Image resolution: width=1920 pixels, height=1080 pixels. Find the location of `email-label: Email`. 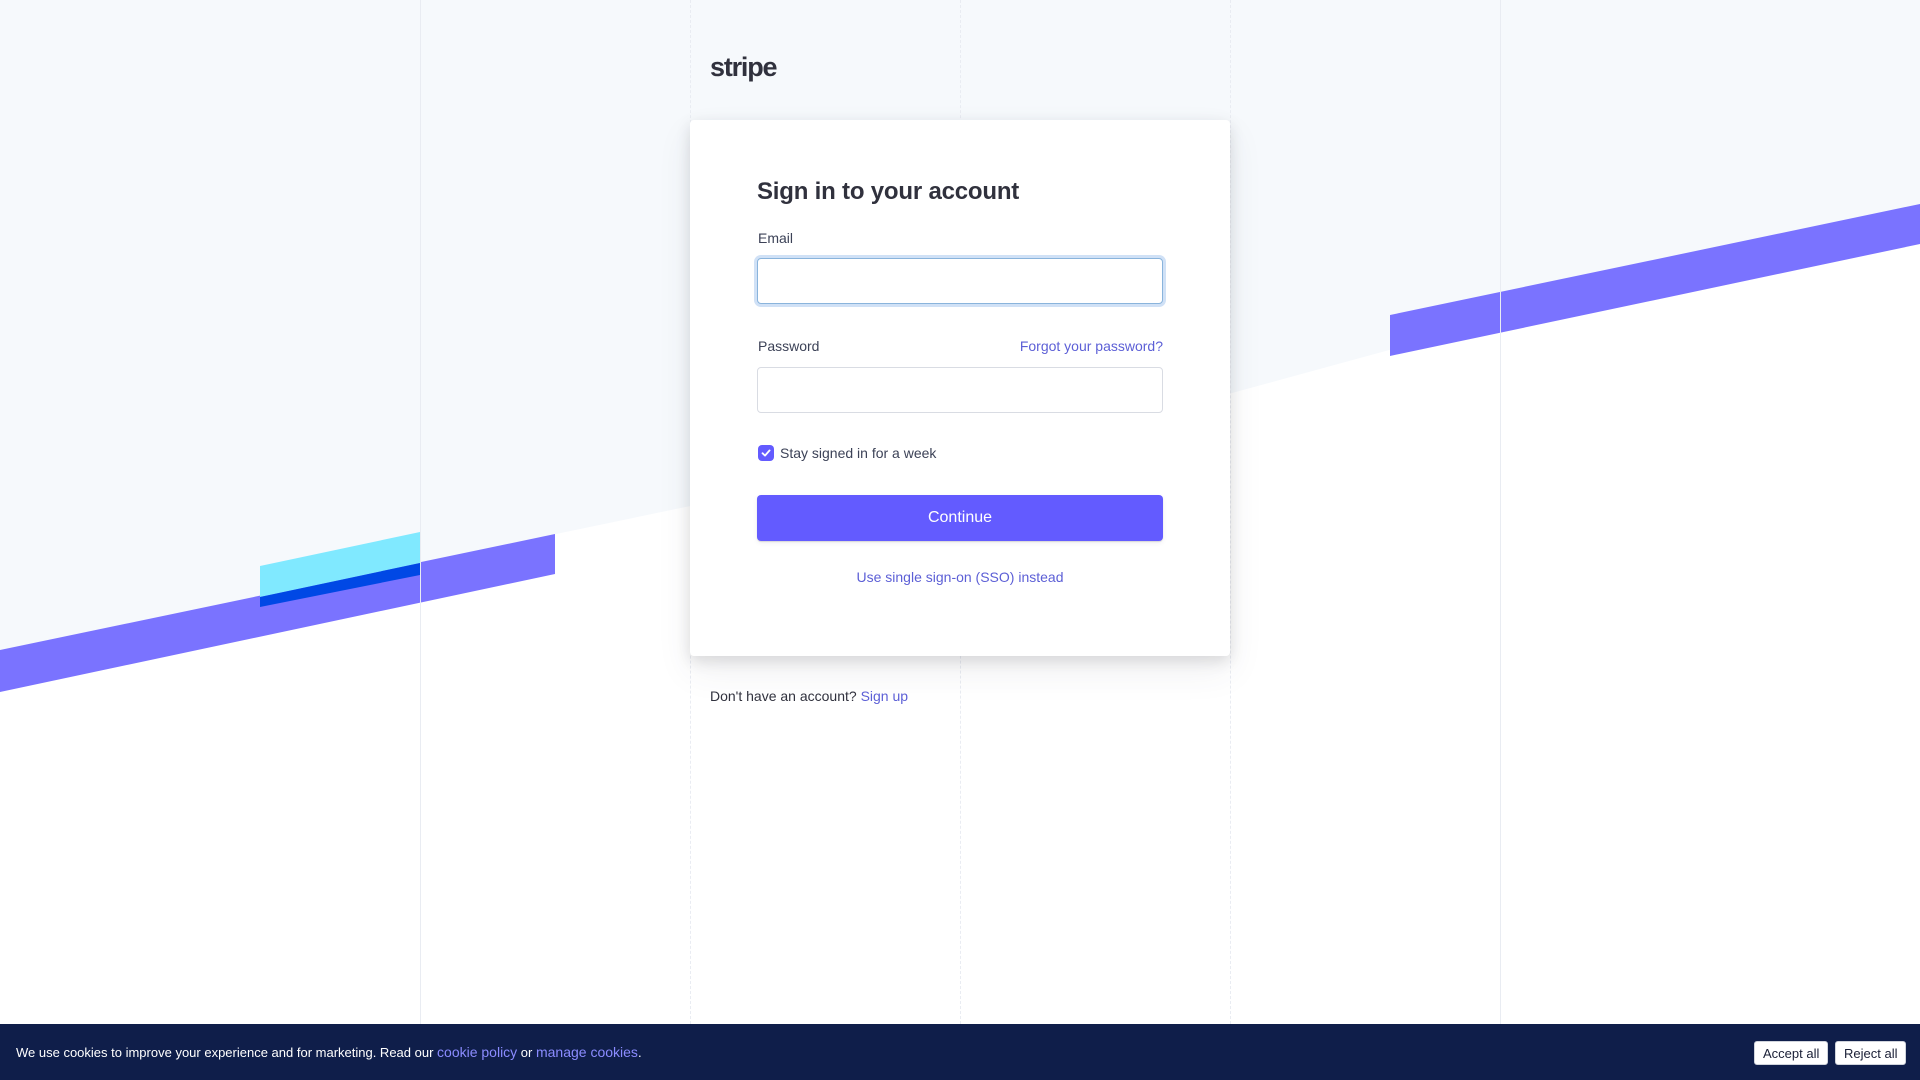

email-label: Email is located at coordinates (776, 238).